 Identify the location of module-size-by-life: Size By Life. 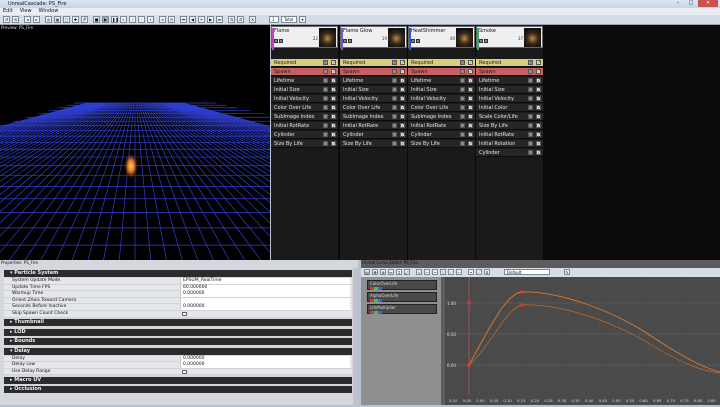
(509, 126).